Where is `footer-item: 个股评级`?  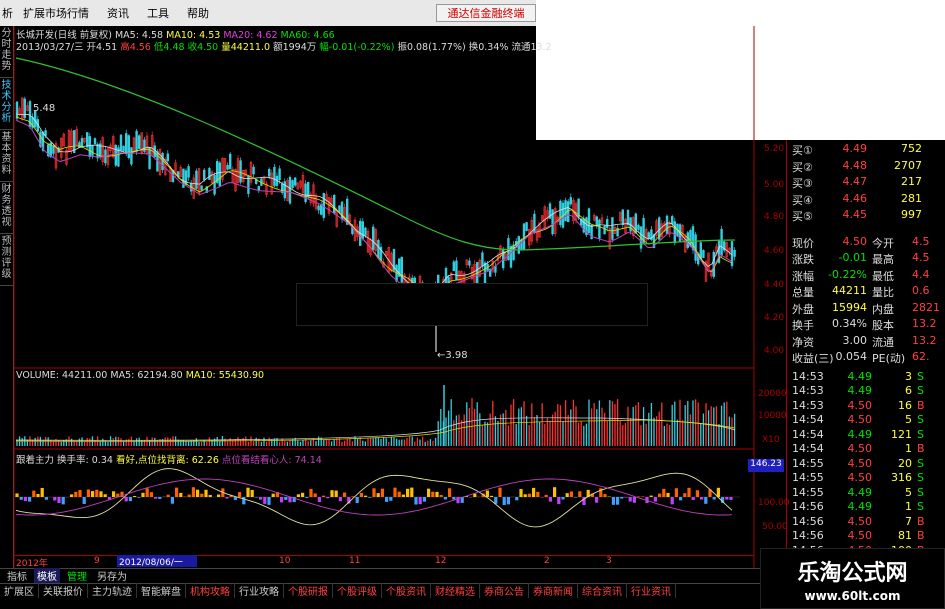
footer-item: 个股评级 is located at coordinates (357, 590).